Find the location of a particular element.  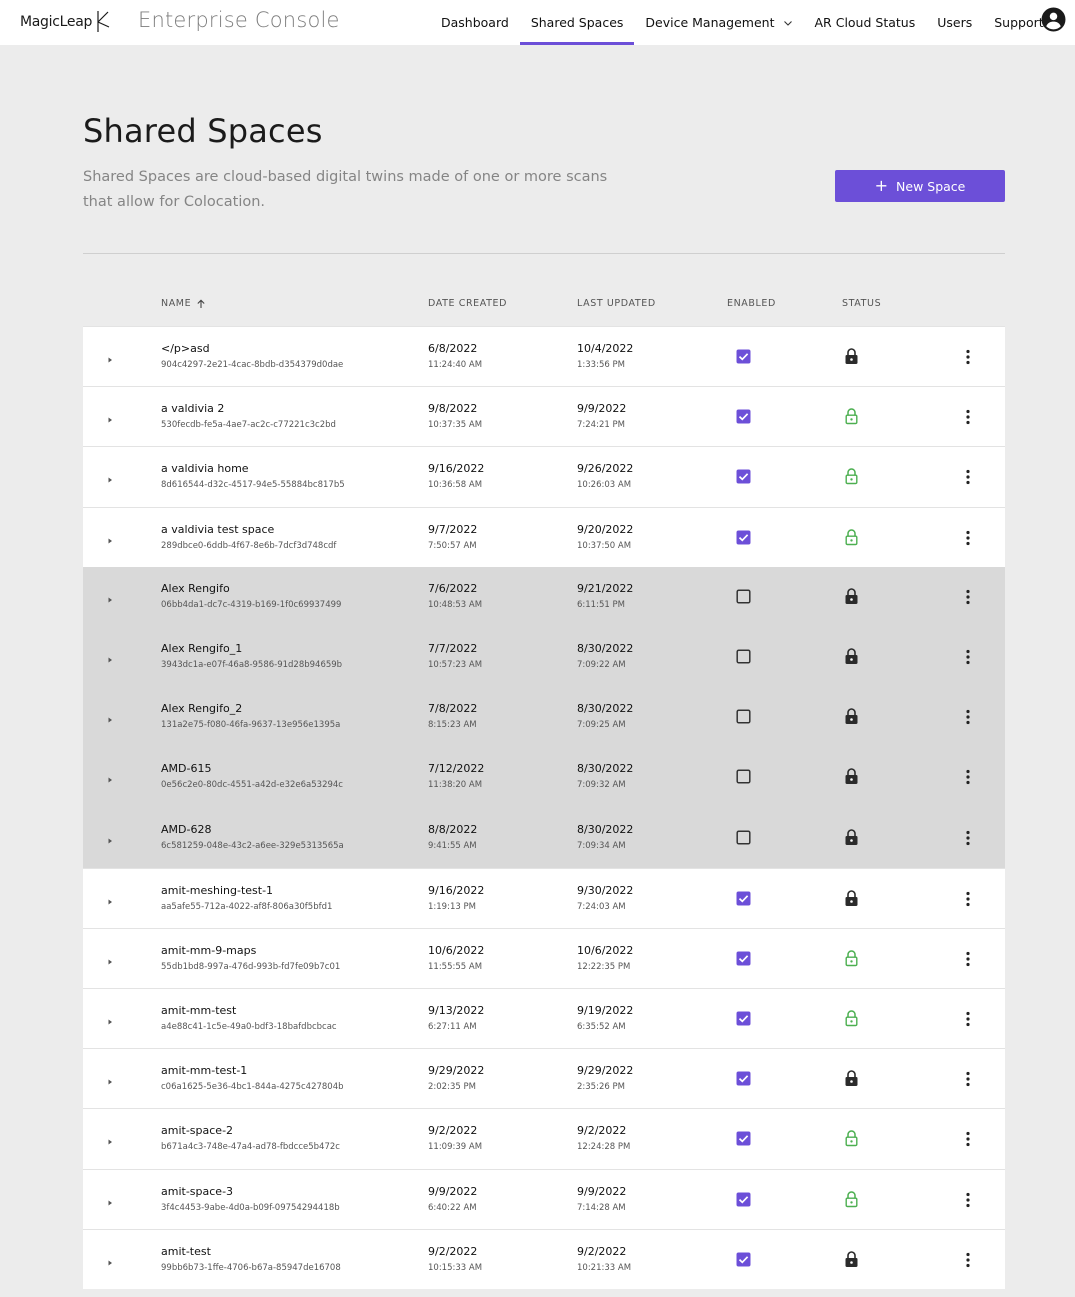

column-header-enabled: ENABLED is located at coordinates (751, 303).